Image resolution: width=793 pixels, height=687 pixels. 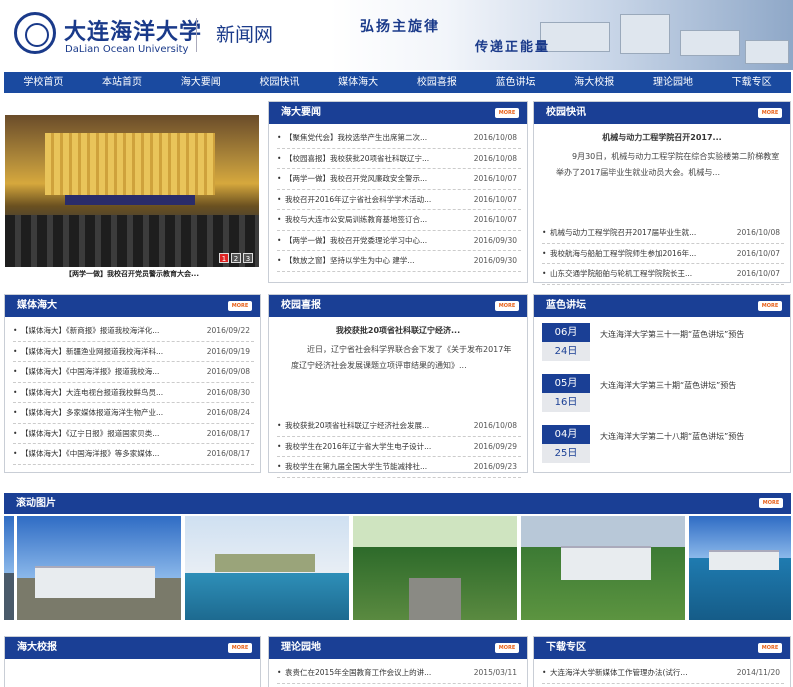 I want to click on nav-item-downloads: 下载专区, so click(x=751, y=82).